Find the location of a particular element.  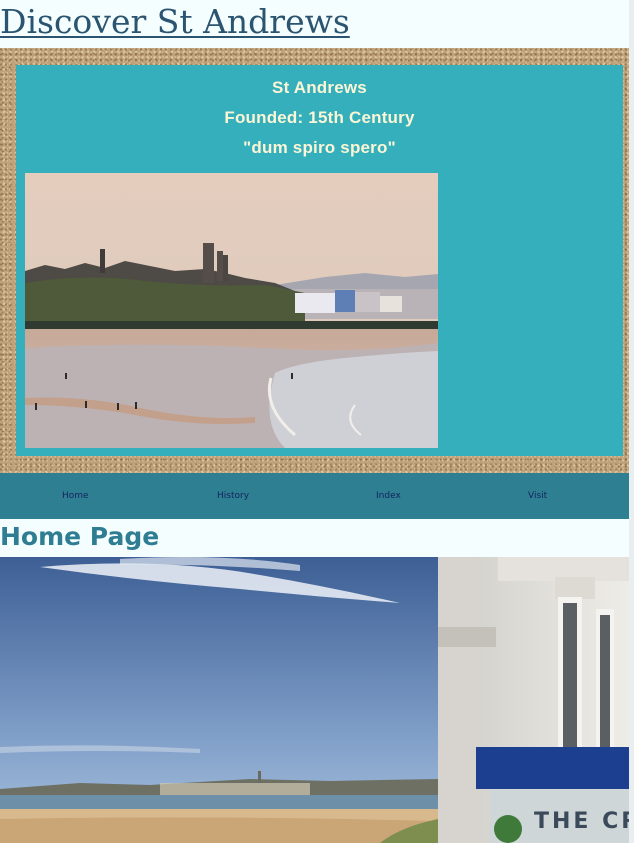

hero-town-name: St Andrews is located at coordinates (319, 87).